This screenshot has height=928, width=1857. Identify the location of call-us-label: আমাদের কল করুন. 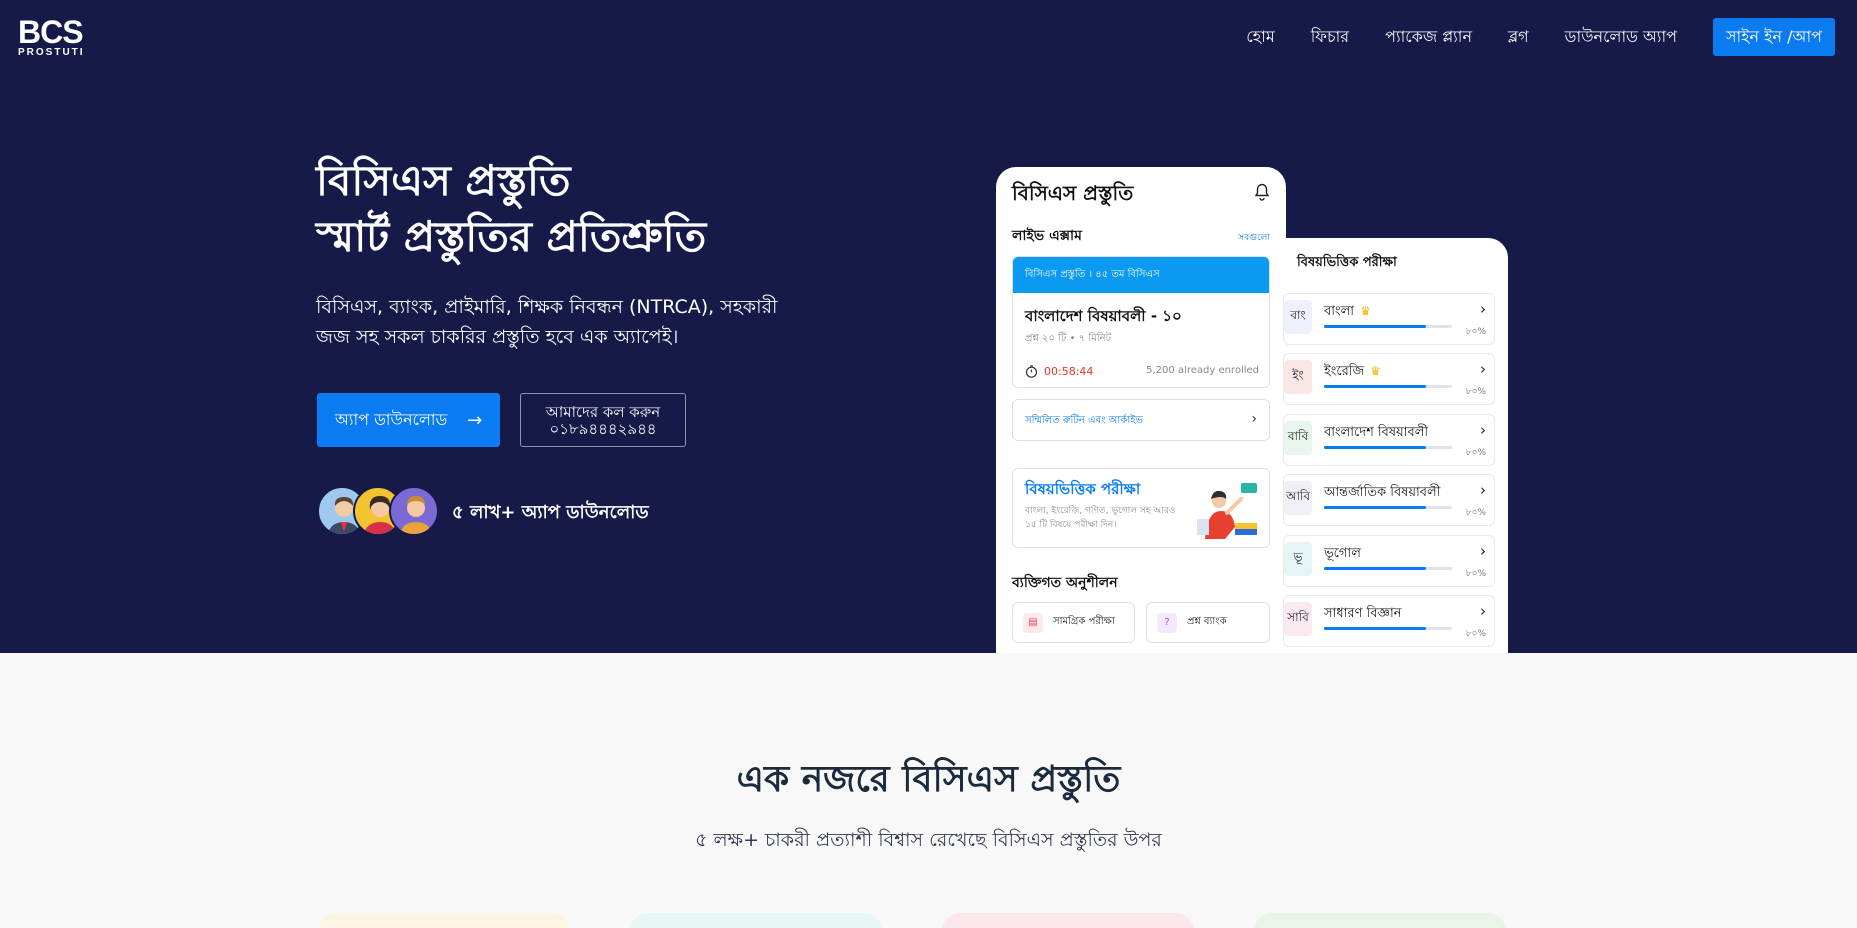
(603, 412).